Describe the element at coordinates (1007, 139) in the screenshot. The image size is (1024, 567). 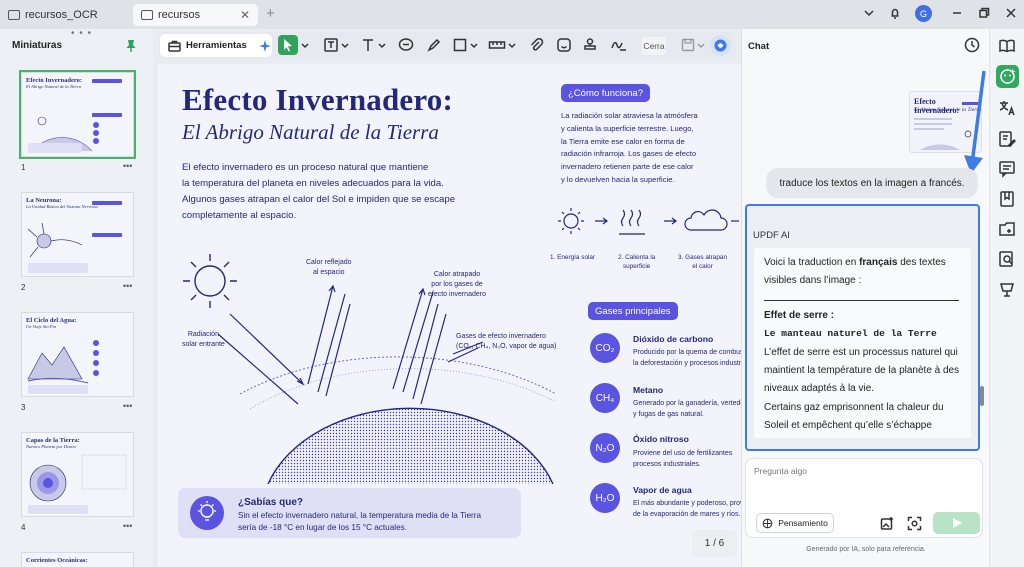
I see `edit-pdf-icon` at that location.